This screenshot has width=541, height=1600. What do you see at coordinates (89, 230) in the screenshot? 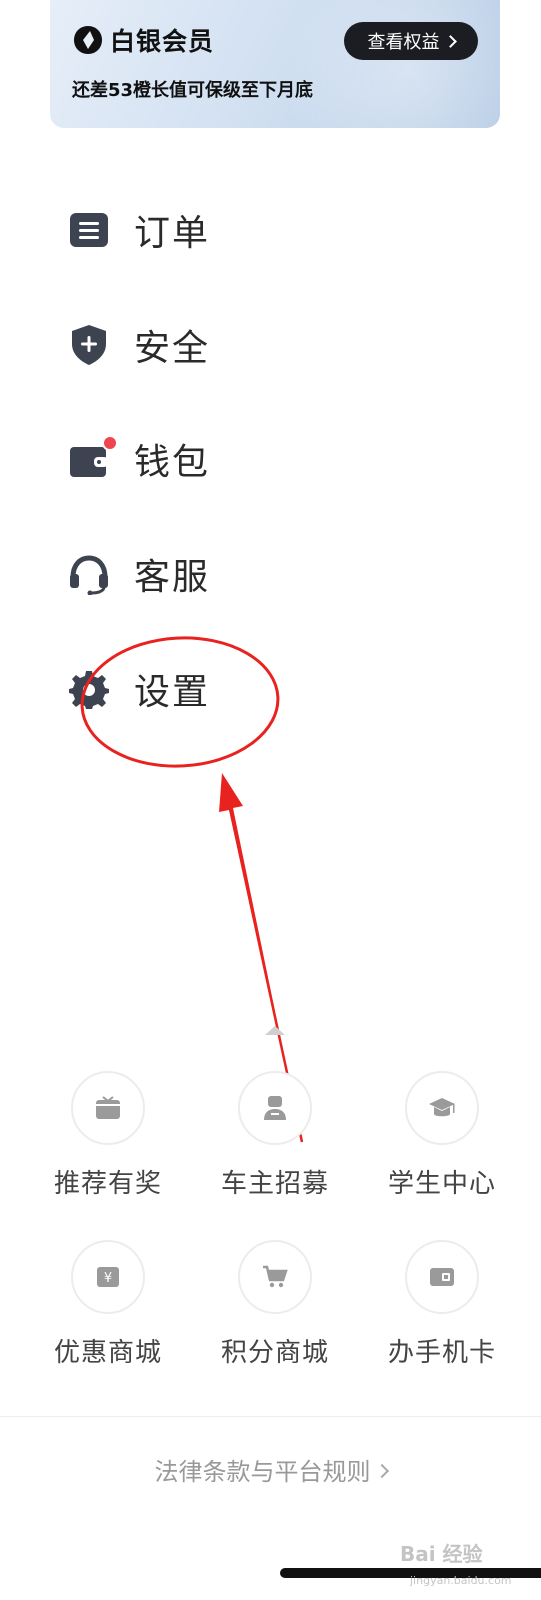
I see `order-icon` at bounding box center [89, 230].